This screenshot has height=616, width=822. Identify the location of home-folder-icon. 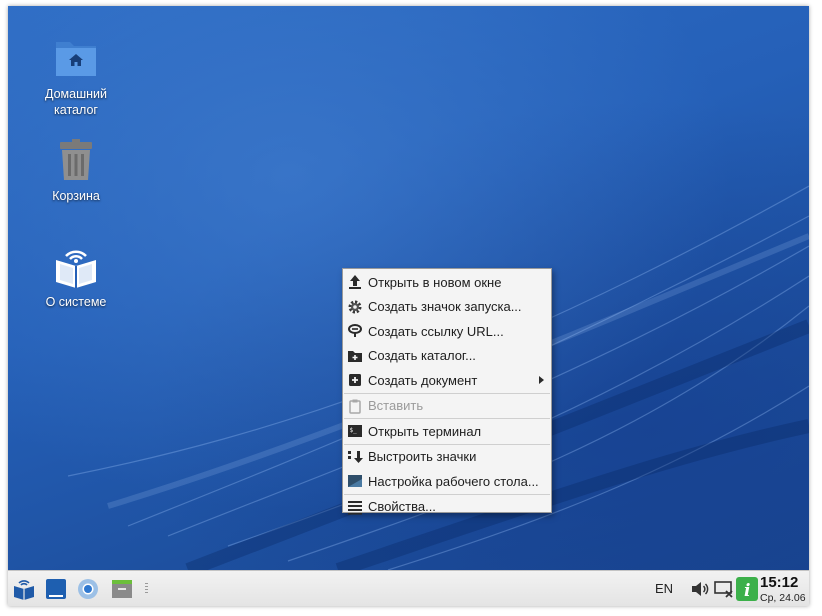
(76, 58).